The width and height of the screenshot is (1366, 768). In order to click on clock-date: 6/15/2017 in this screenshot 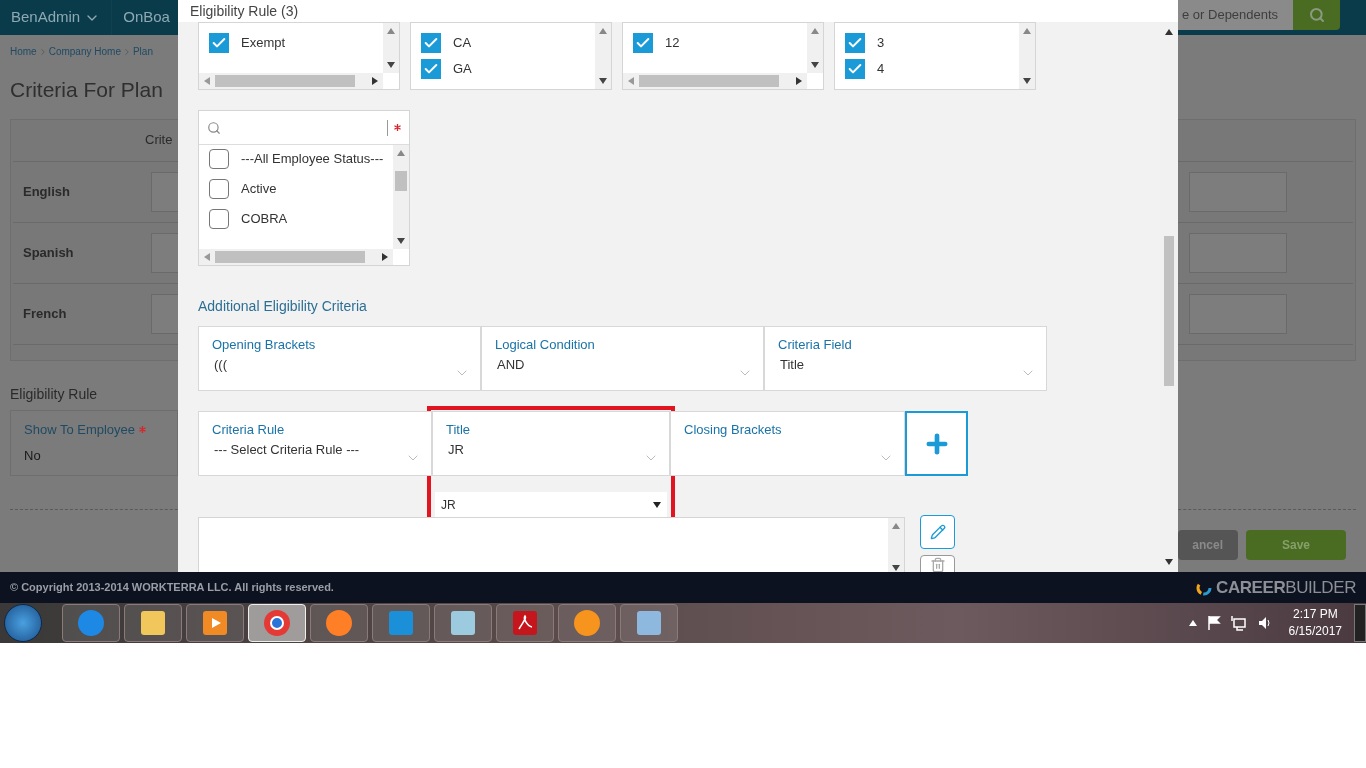, I will do `click(1315, 631)`.